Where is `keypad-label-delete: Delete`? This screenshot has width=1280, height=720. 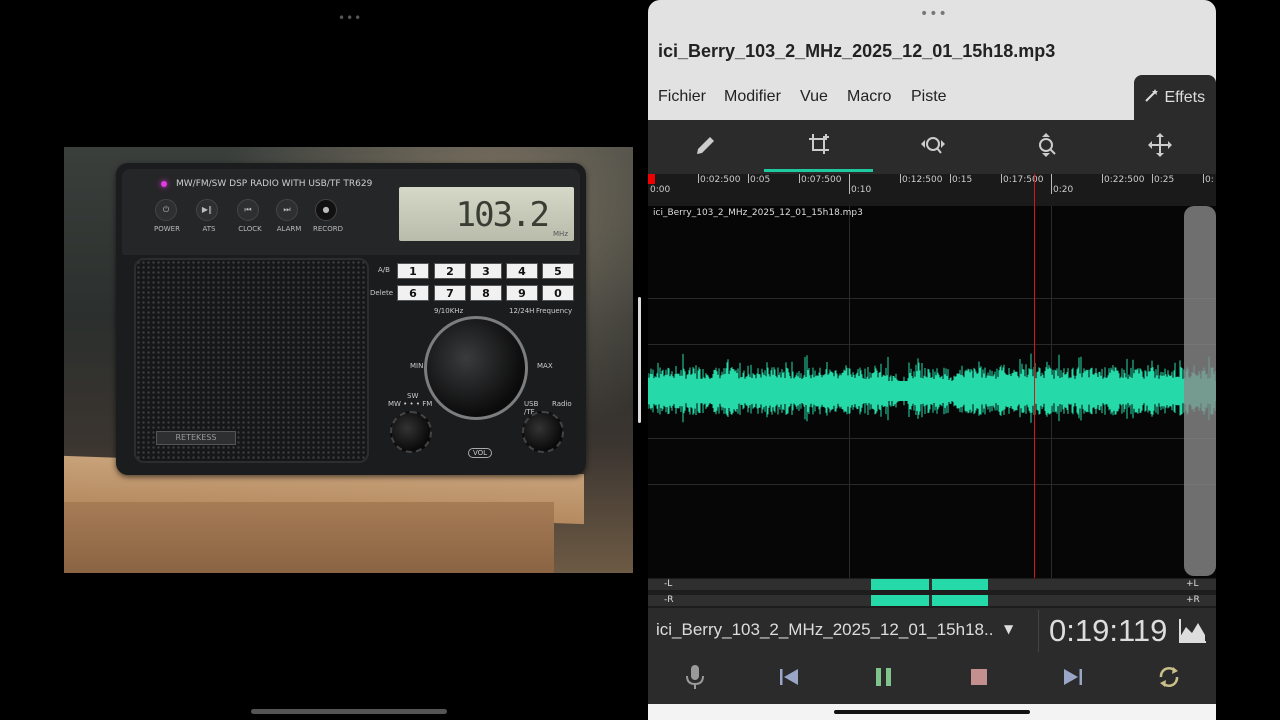 keypad-label-delete: Delete is located at coordinates (381, 293).